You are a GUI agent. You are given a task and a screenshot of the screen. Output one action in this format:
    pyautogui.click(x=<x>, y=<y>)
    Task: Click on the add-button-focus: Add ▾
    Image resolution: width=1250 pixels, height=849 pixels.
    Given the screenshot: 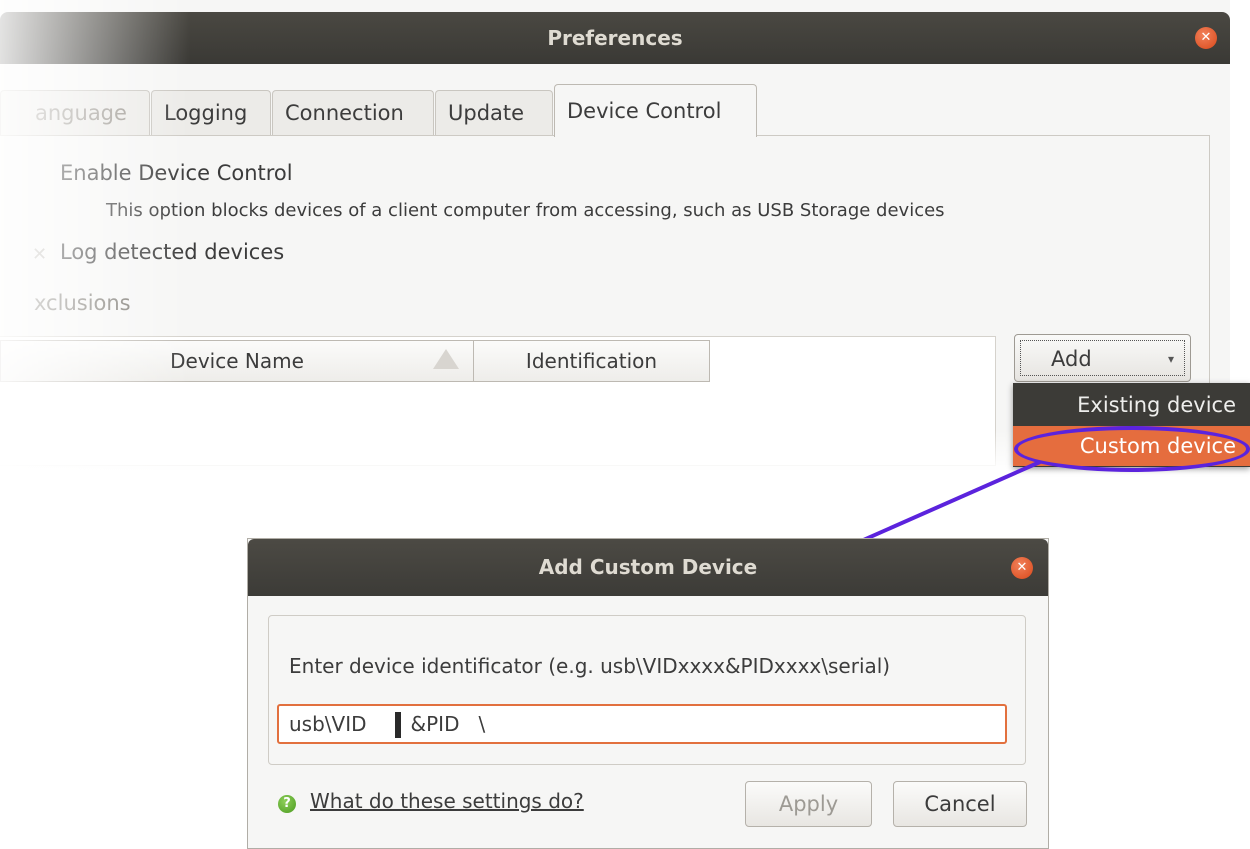 What is the action you would take?
    pyautogui.click(x=1102, y=358)
    